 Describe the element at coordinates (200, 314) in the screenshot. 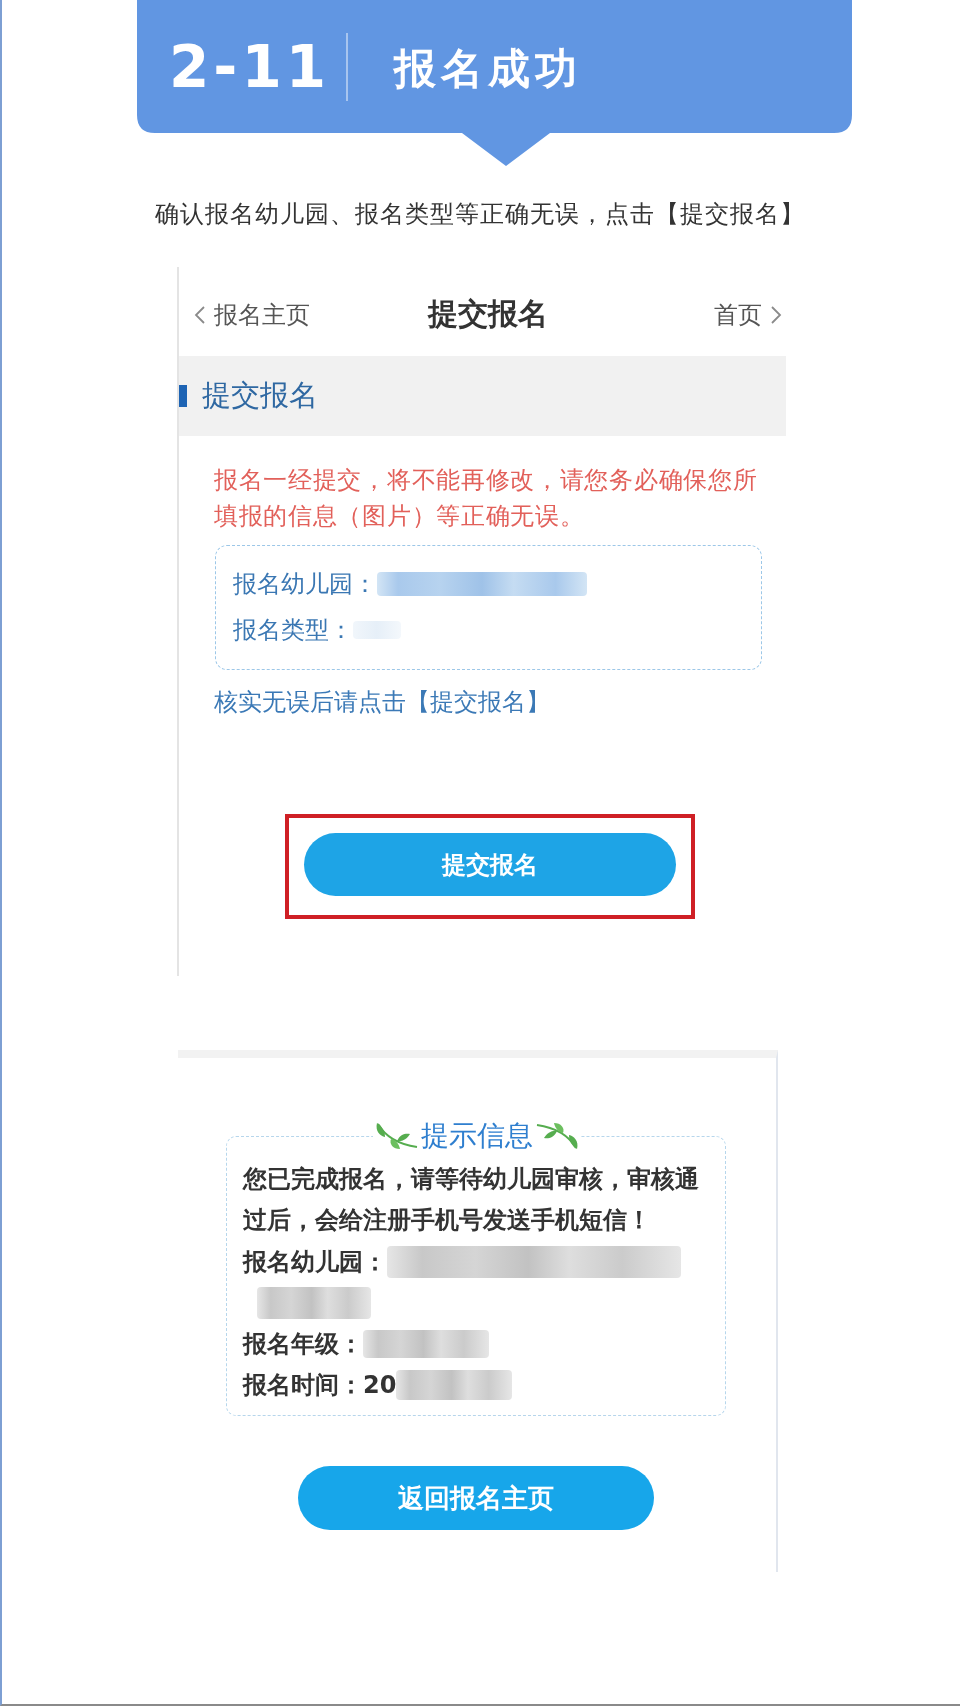

I see `chevron-left-icon` at that location.